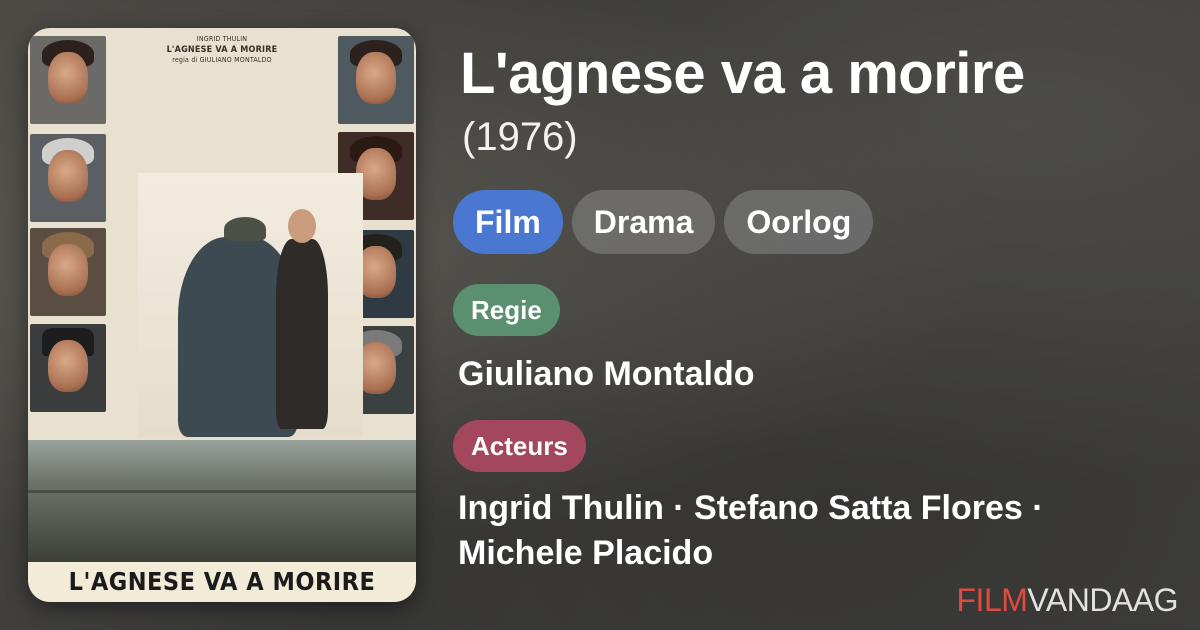 Image resolution: width=1200 pixels, height=630 pixels. Describe the element at coordinates (606, 374) in the screenshot. I see `director-name: Giuliano Montaldo` at that location.